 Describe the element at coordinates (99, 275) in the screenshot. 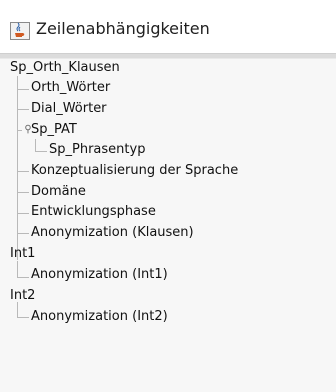

I see `tree-node-anonymization-int1: Anonymization (Int1)` at that location.